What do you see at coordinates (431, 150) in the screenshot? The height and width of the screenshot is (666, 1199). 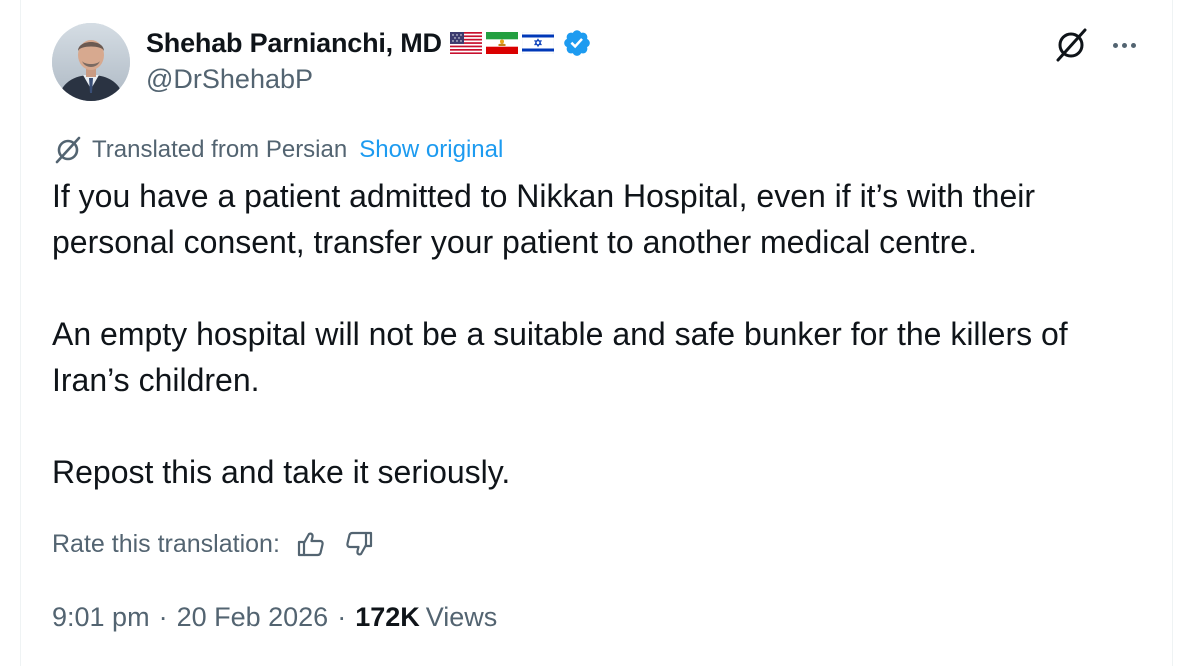 I see `show-original-link: Show original` at bounding box center [431, 150].